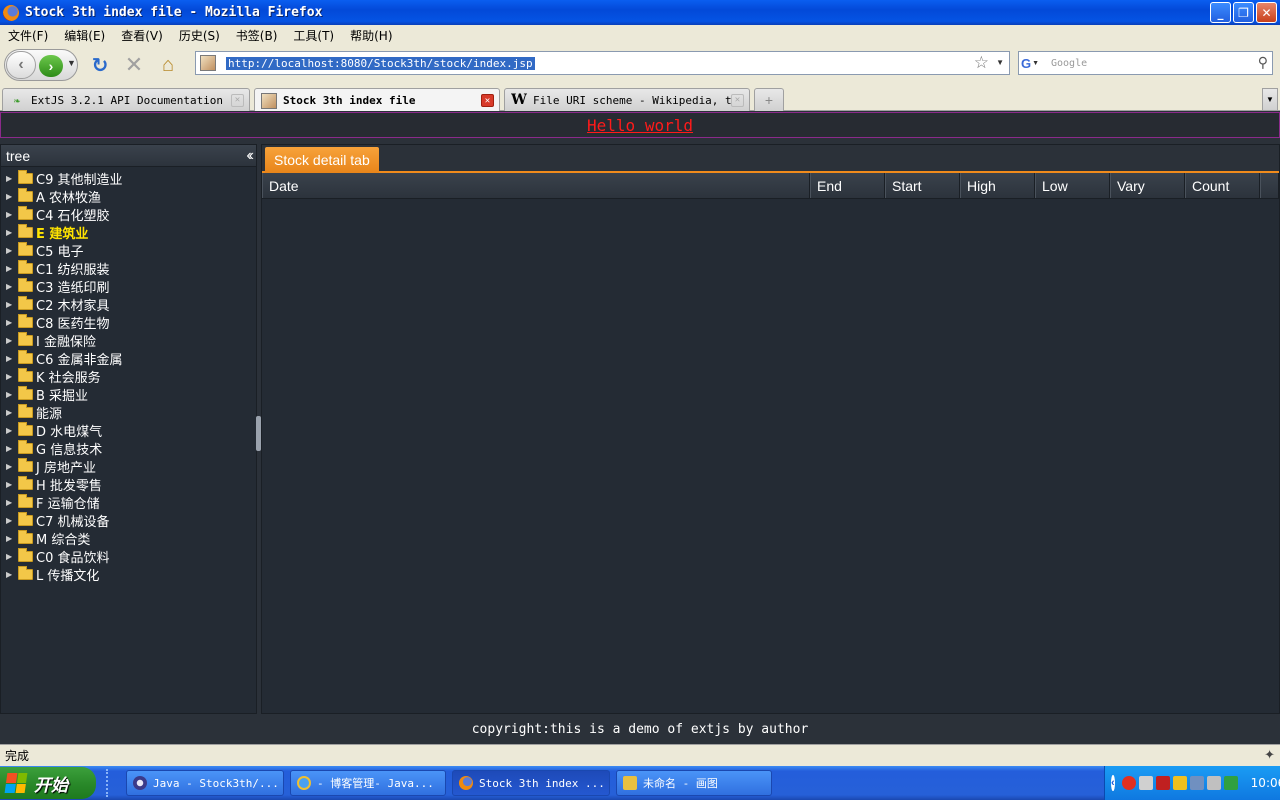  What do you see at coordinates (981, 63) in the screenshot?
I see `bookmark-star-icon: ☆` at bounding box center [981, 63].